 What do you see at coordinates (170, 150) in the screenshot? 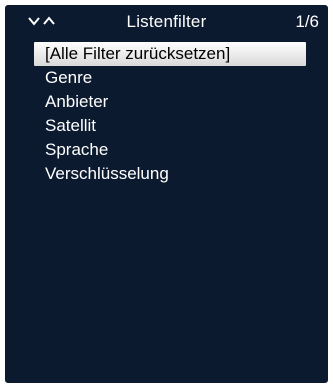
I see `list-item-language: Sprache` at bounding box center [170, 150].